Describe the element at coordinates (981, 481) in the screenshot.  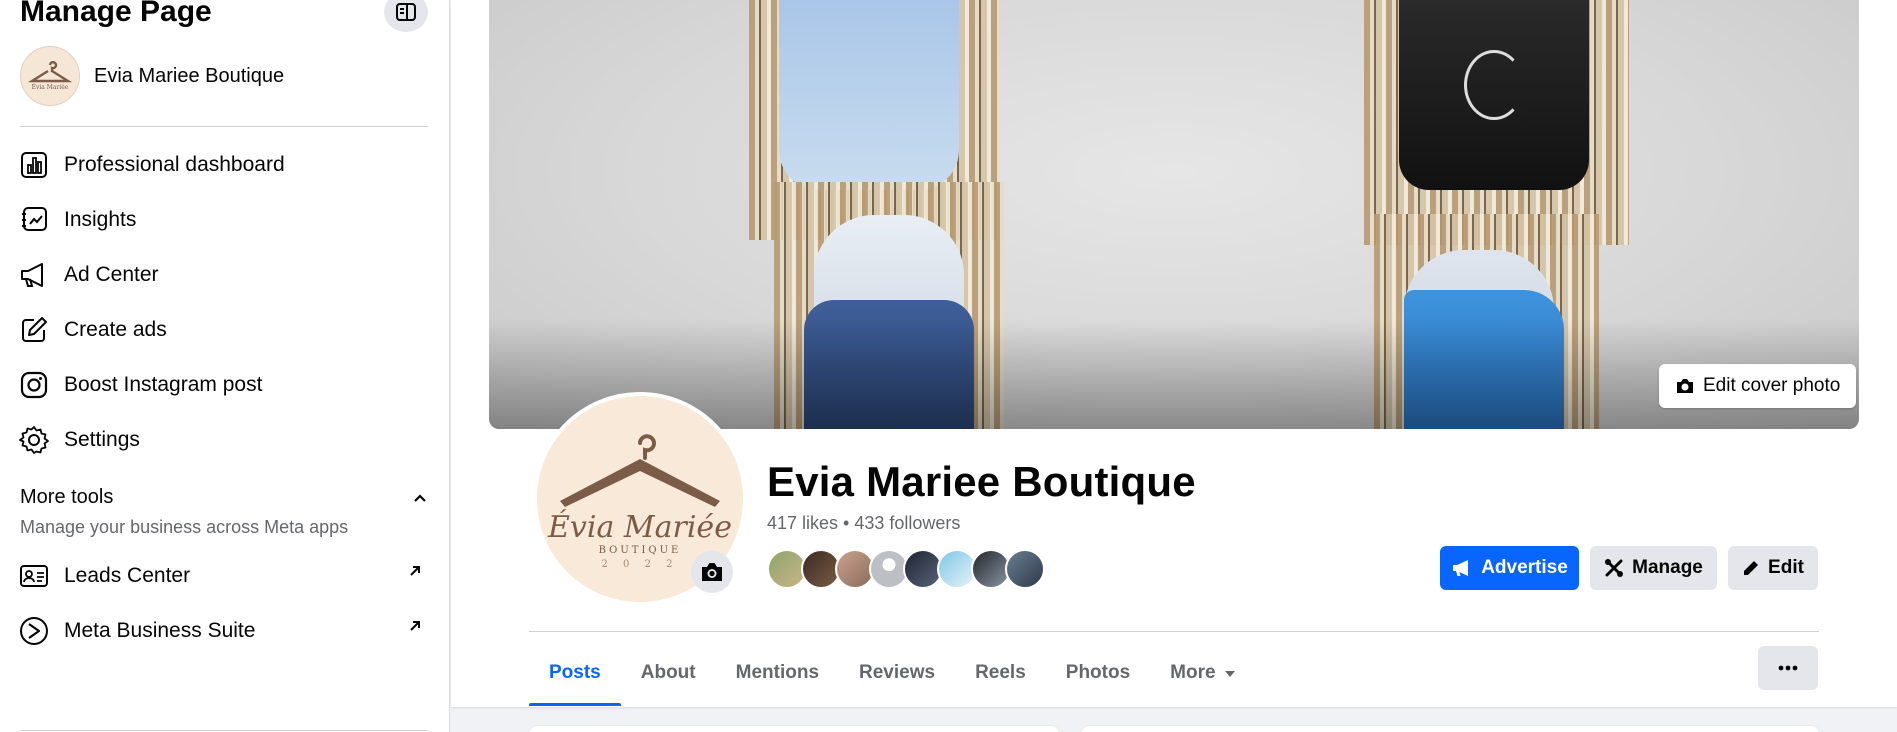
I see `page-title: Evia Mariee Boutique` at that location.